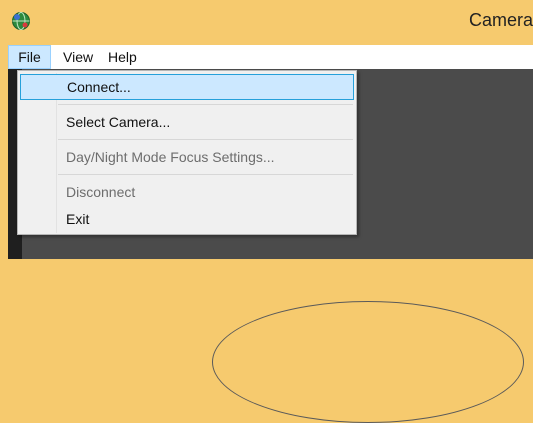 This screenshot has width=533, height=423. Describe the element at coordinates (187, 219) in the screenshot. I see `menu-item-exit: Exit` at that location.